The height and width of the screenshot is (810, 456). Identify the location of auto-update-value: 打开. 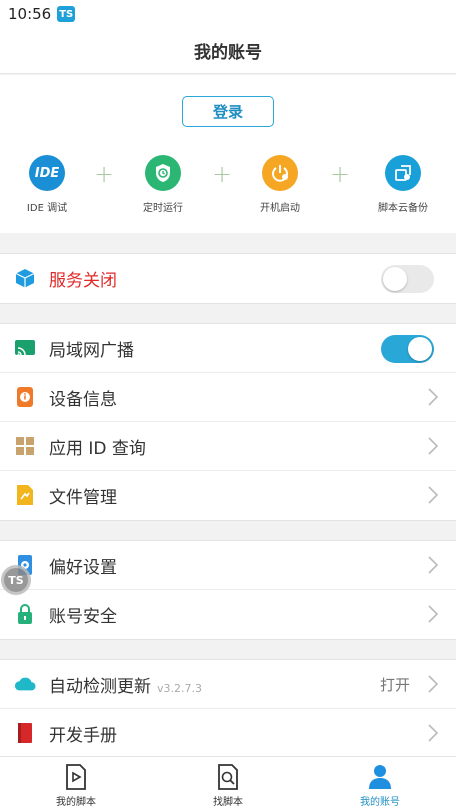
(394, 684).